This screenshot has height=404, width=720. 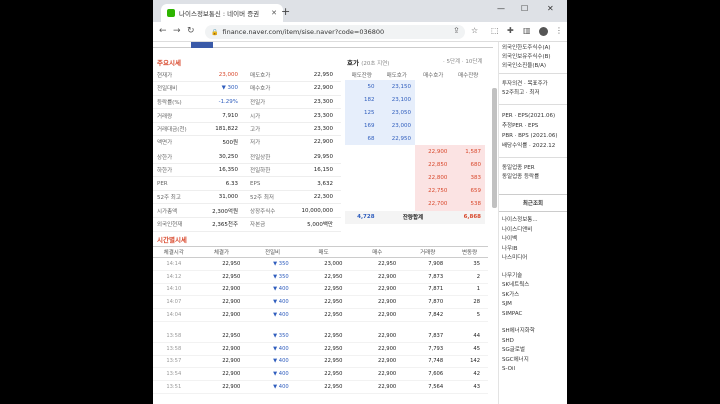 What do you see at coordinates (533, 240) in the screenshot?
I see `recent-stock-link: 나이벡` at bounding box center [533, 240].